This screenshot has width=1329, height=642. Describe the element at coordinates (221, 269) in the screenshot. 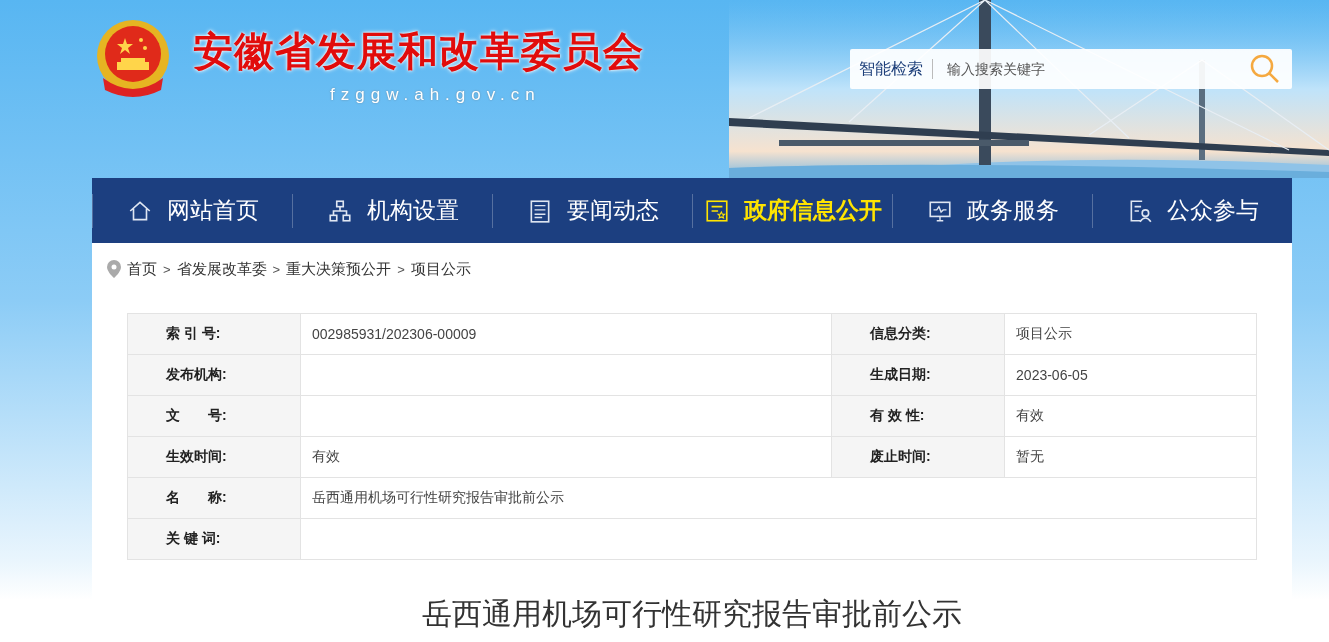

I see `breadcrumb-link: 省发展改革委` at that location.